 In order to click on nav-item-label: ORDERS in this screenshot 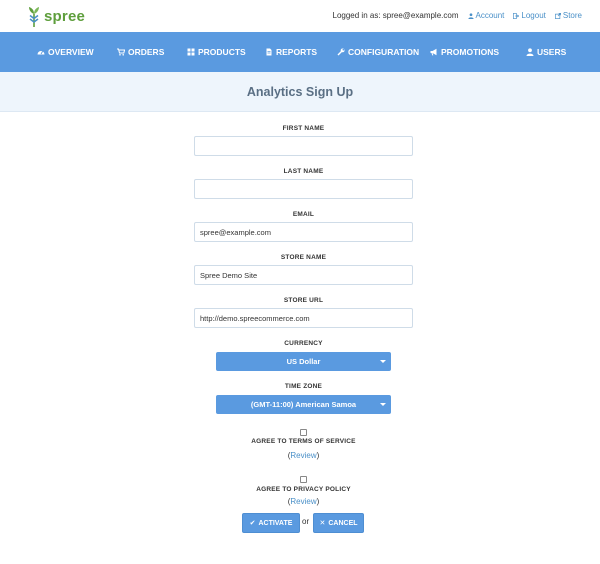, I will do `click(146, 52)`.